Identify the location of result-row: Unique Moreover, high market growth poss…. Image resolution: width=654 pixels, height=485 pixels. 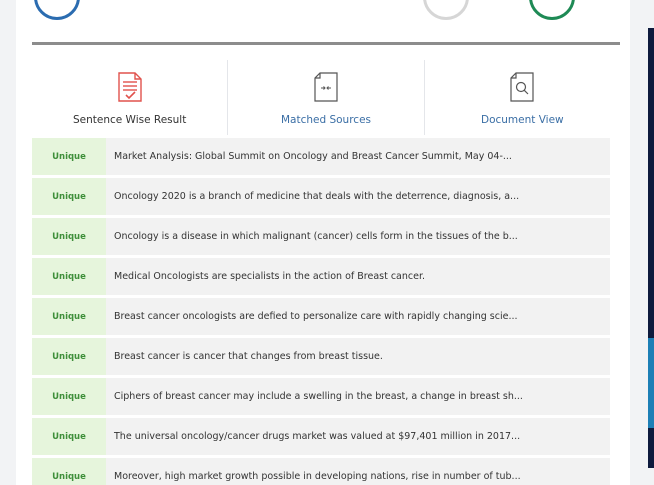
(321, 471).